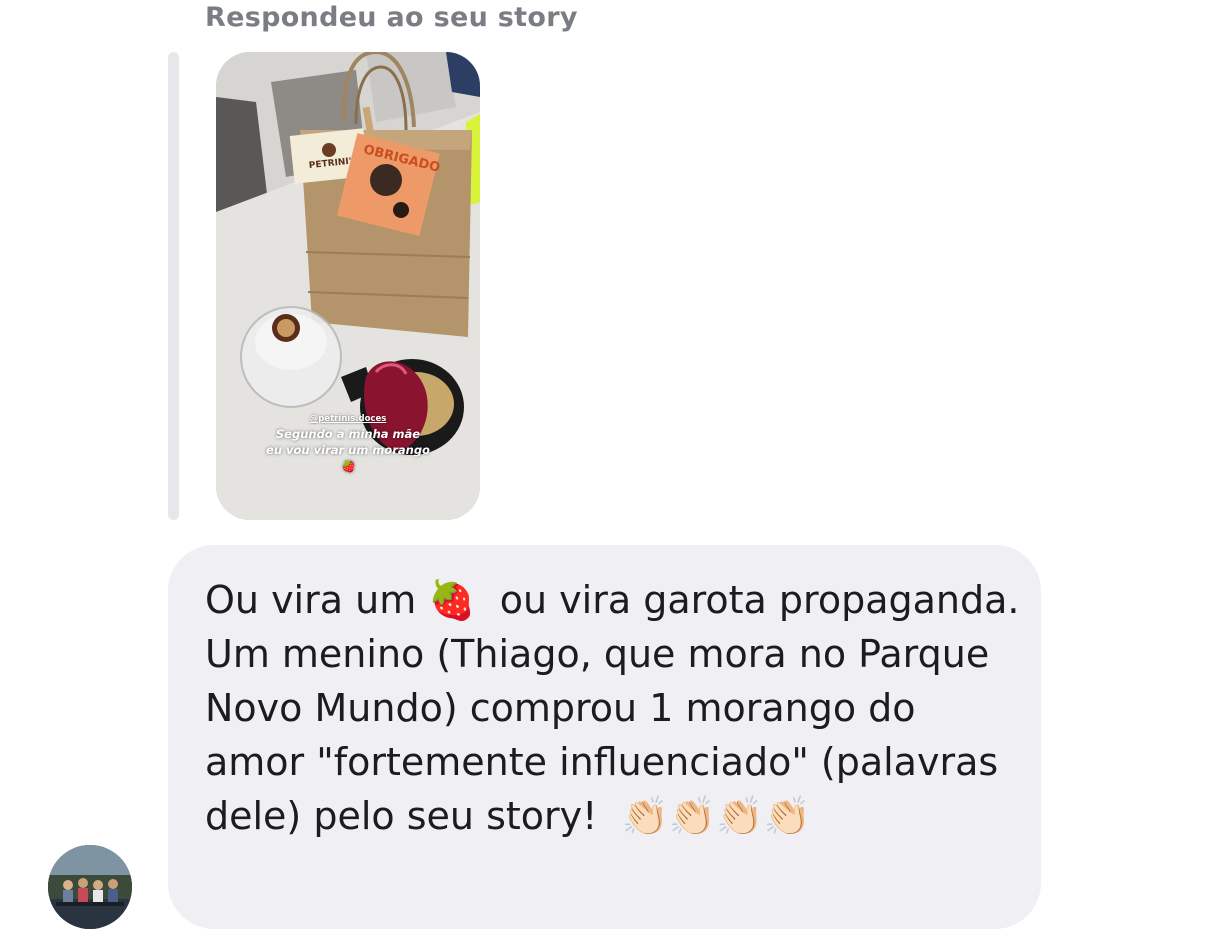  What do you see at coordinates (348, 419) in the screenshot?
I see `story-mention: @petrinis.doces` at bounding box center [348, 419].